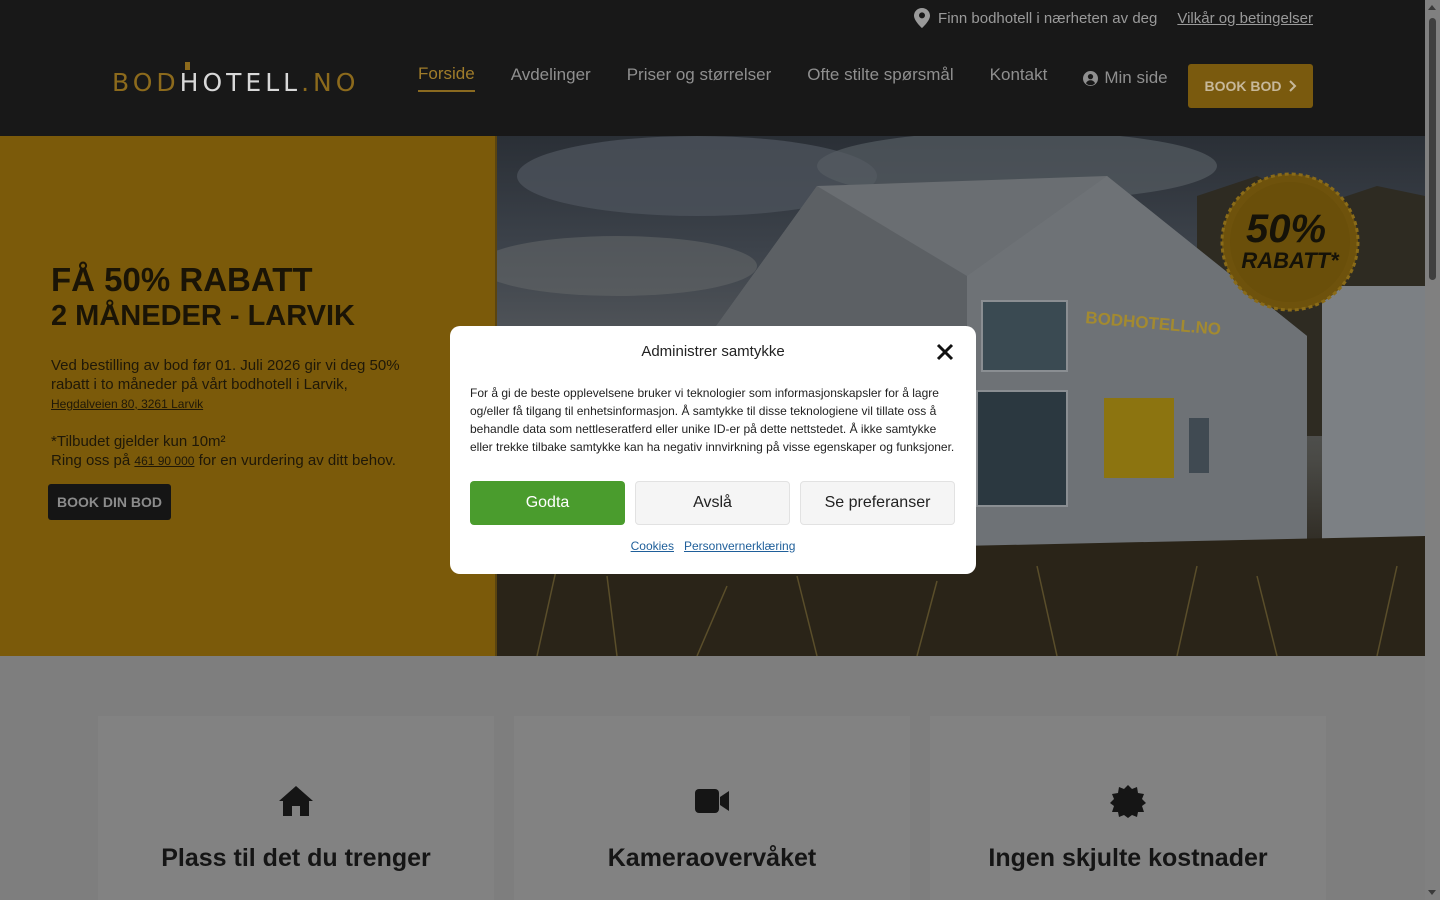 The height and width of the screenshot is (900, 1440). What do you see at coordinates (1136, 77) in the screenshot?
I see `min-side-label: Min side` at bounding box center [1136, 77].